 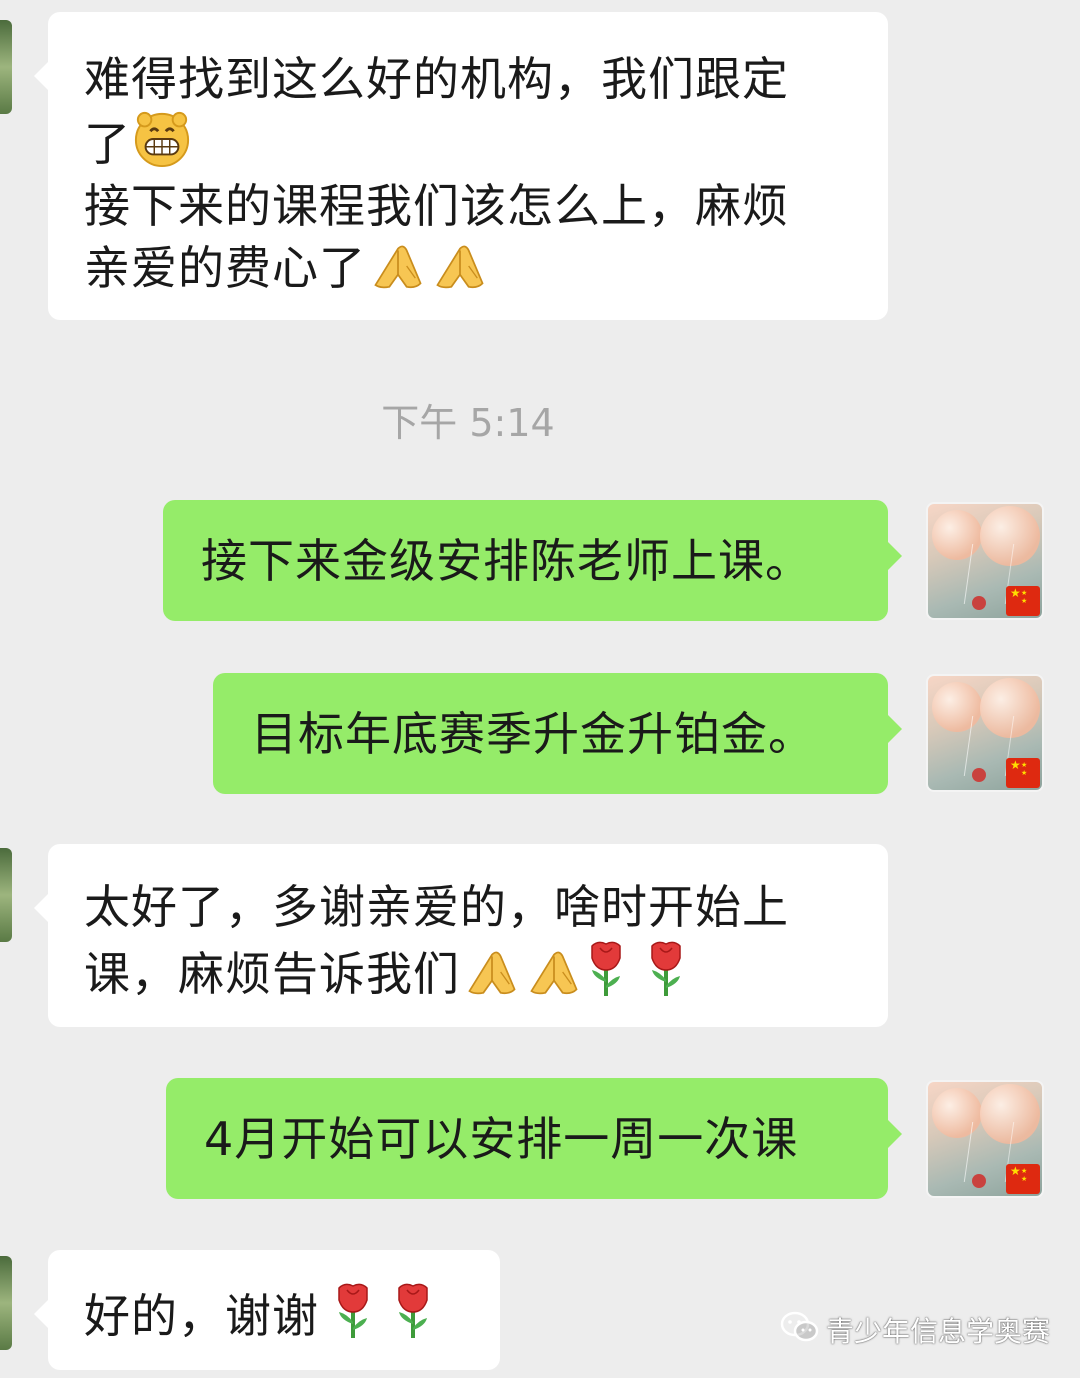 What do you see at coordinates (162, 139) in the screenshot?
I see `grin-emoji` at bounding box center [162, 139].